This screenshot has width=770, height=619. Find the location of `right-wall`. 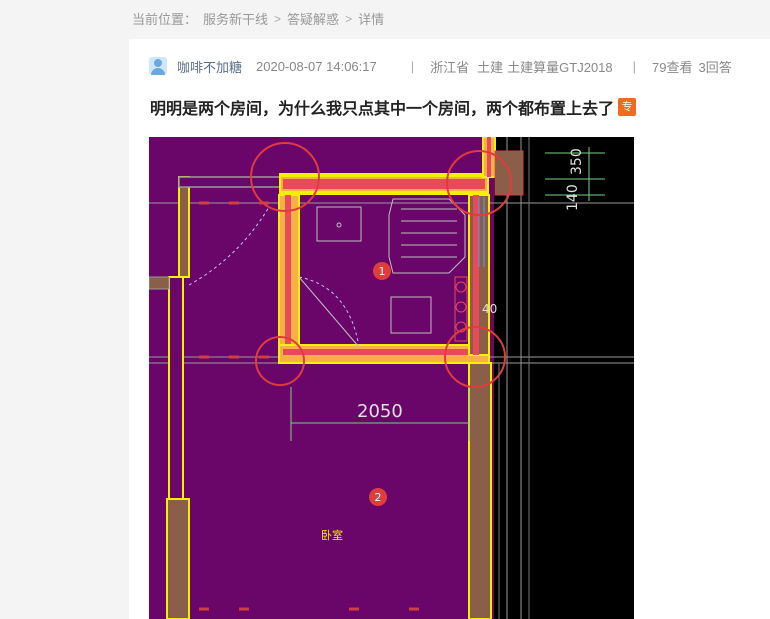

right-wall is located at coordinates (480, 490).